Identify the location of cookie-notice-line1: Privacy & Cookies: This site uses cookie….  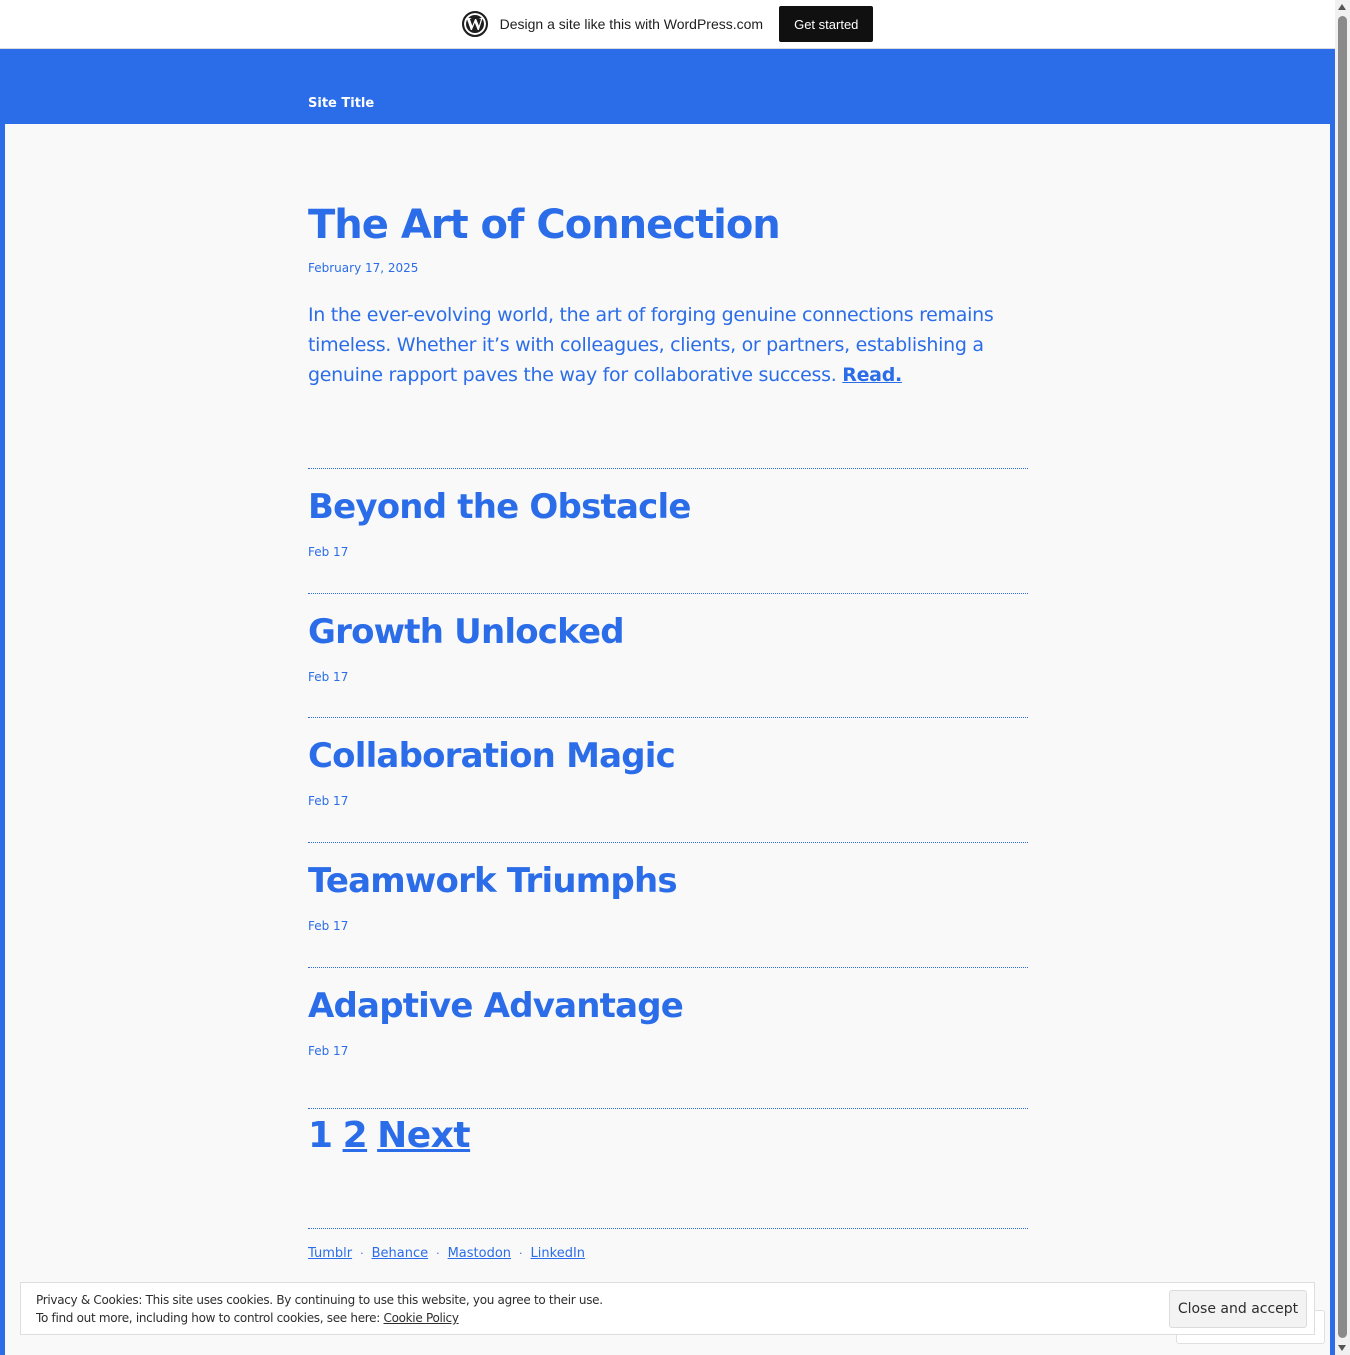
(319, 1300).